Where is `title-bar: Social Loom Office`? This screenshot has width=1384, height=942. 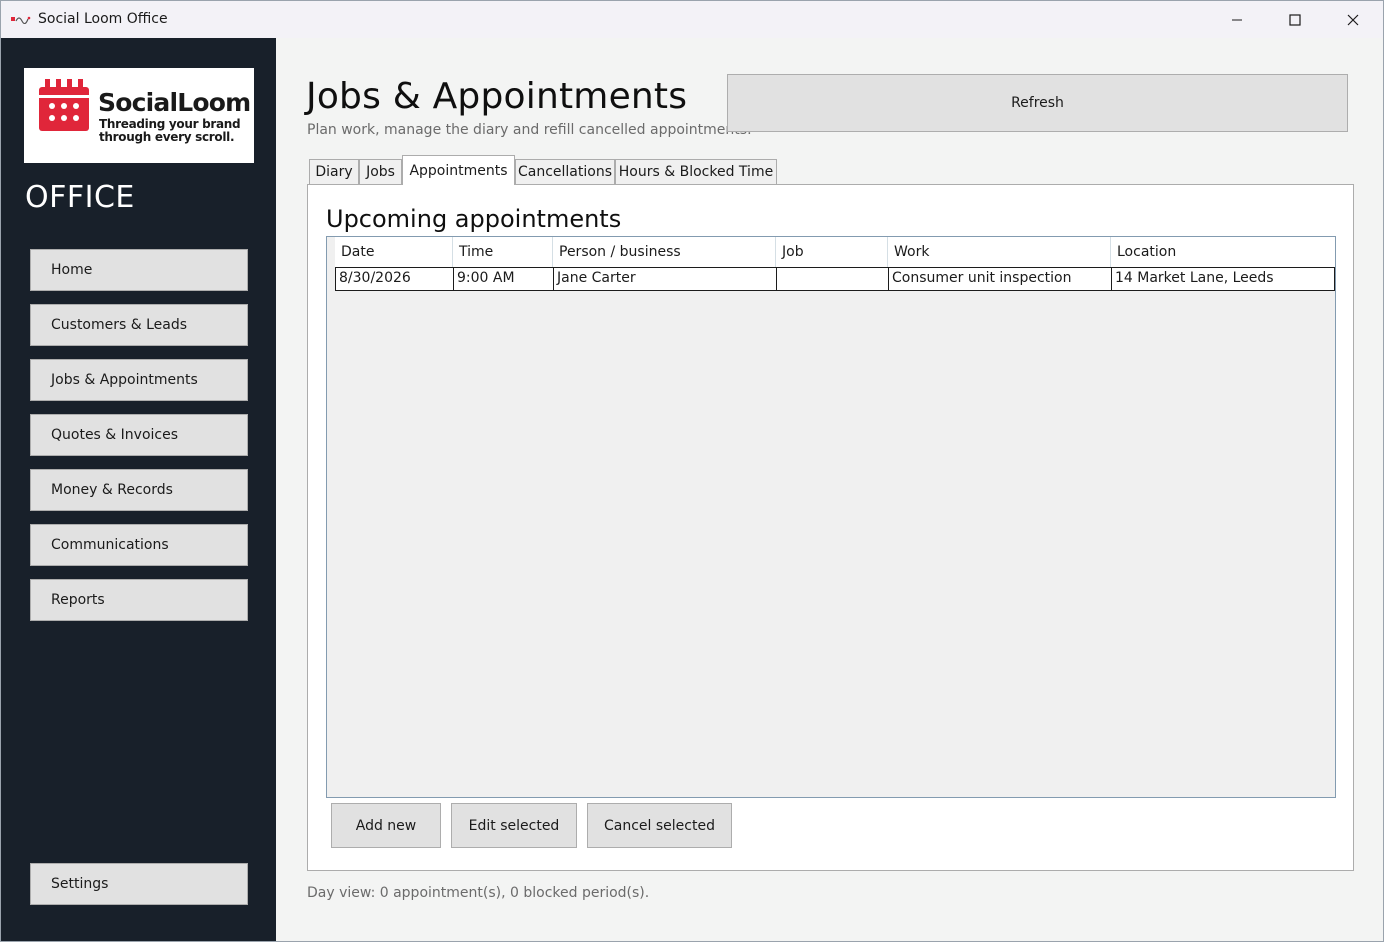 title-bar: Social Loom Office is located at coordinates (692, 19).